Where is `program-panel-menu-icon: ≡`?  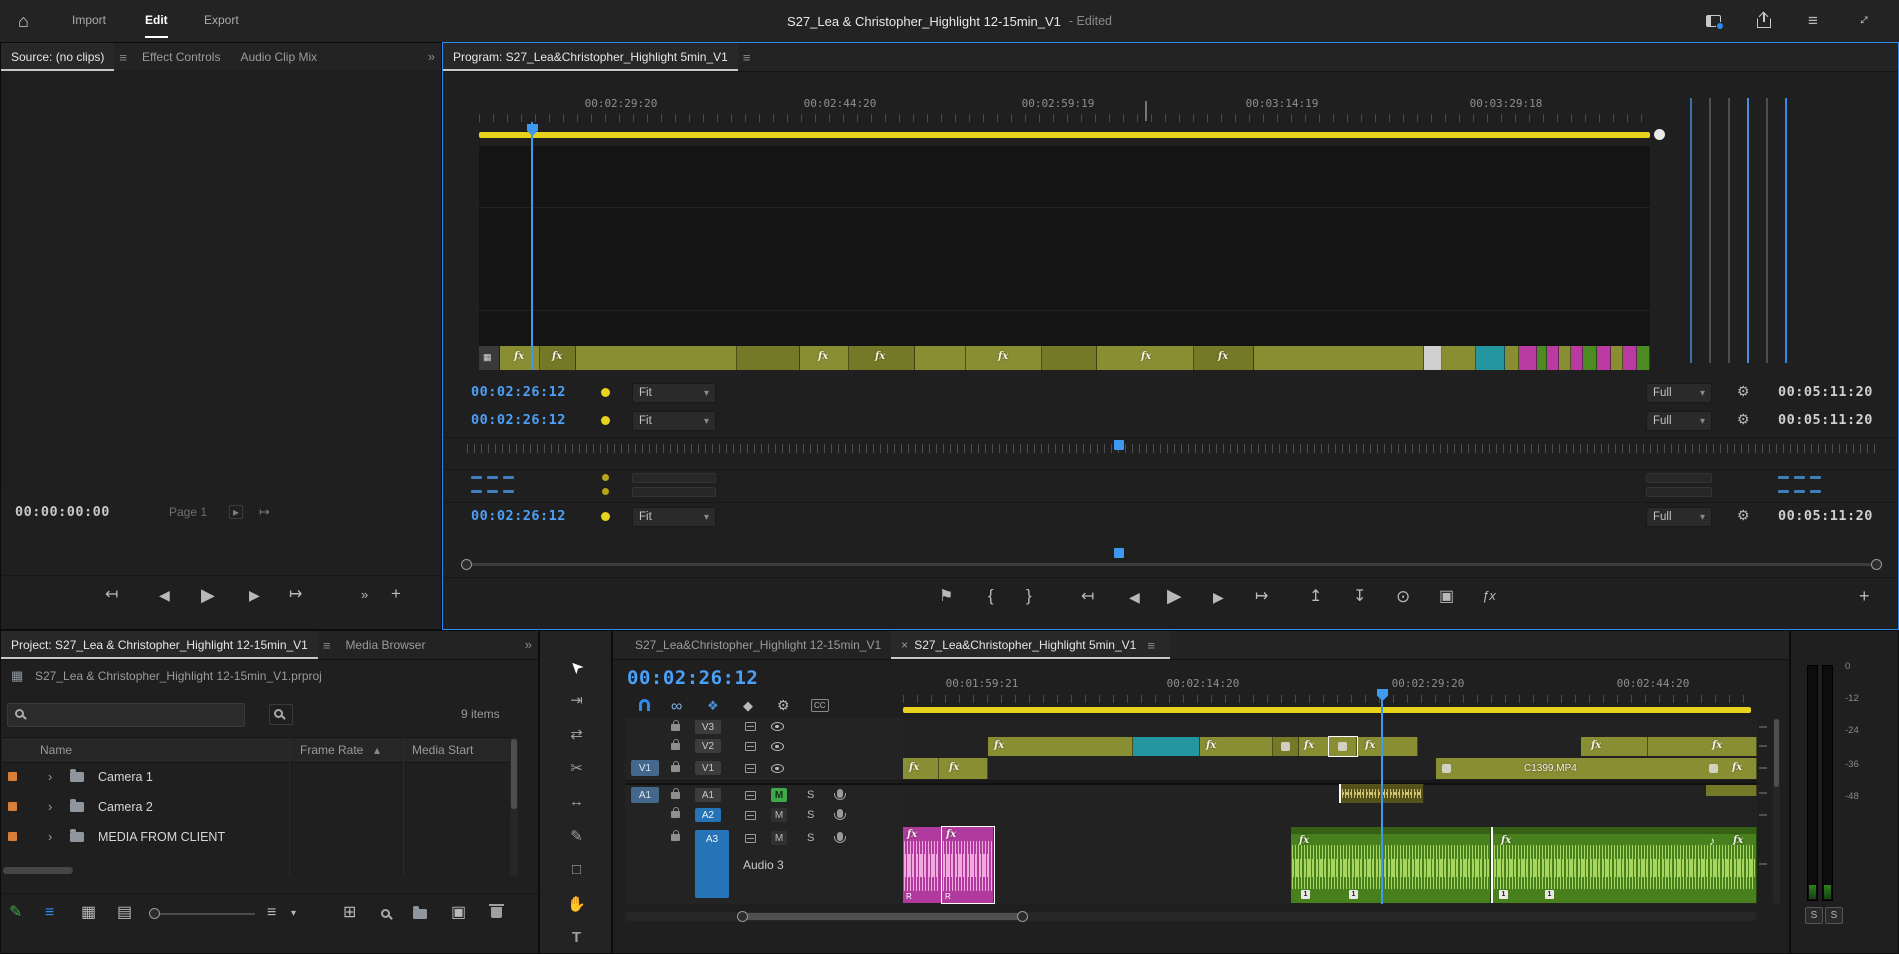 program-panel-menu-icon: ≡ is located at coordinates (747, 57).